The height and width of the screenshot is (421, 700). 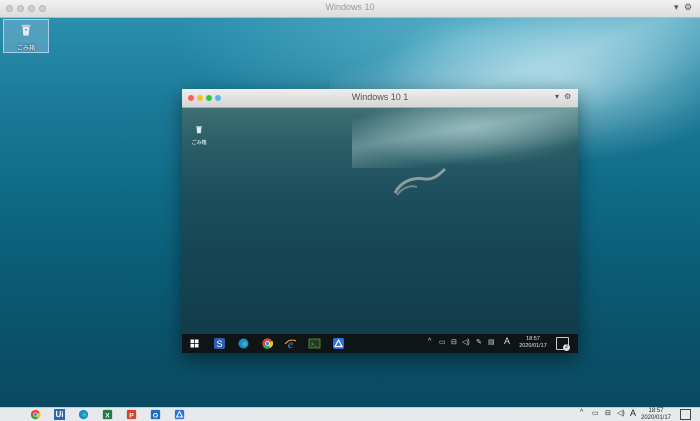 I want to click on host-taskbar: Ui X P O ^ ▭ ⊟ ◁) A 18:57 2020/01/17, so click(x=350, y=414).